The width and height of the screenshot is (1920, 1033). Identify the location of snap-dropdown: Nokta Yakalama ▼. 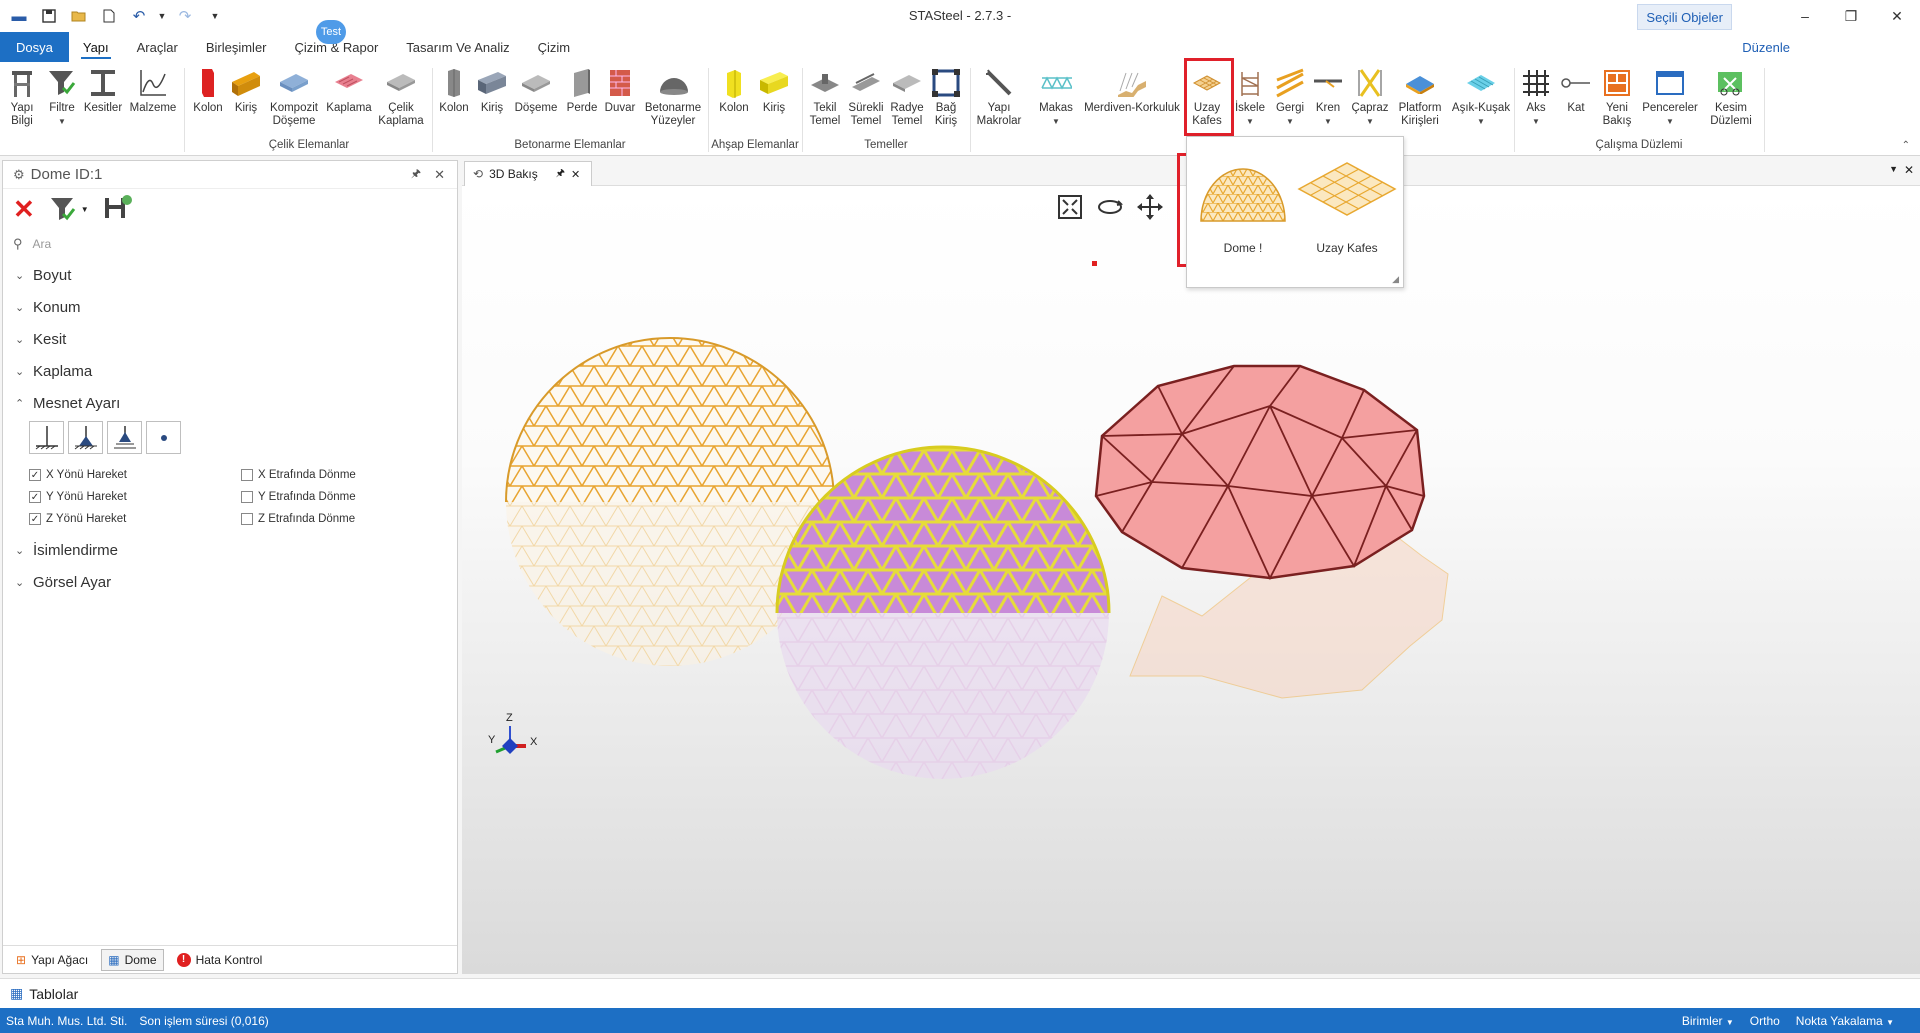
(1845, 1021).